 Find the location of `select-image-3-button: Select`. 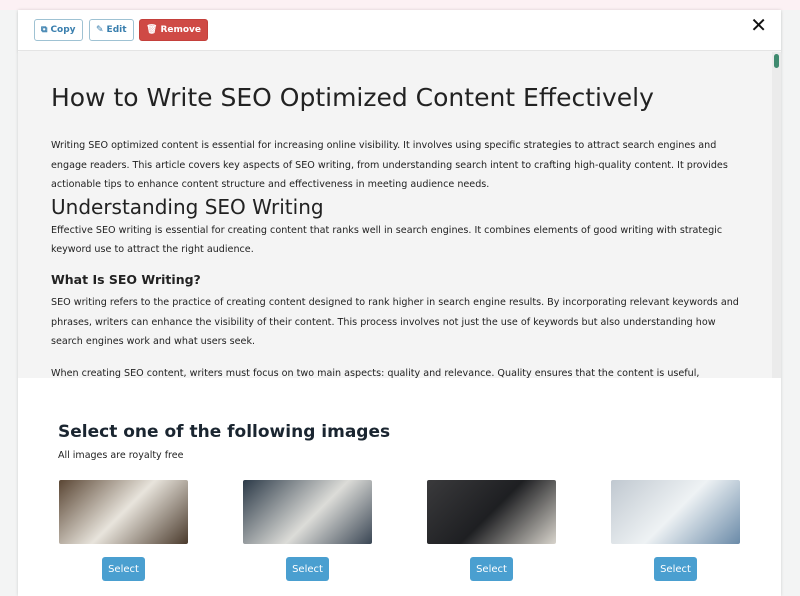

select-image-3-button: Select is located at coordinates (491, 569).